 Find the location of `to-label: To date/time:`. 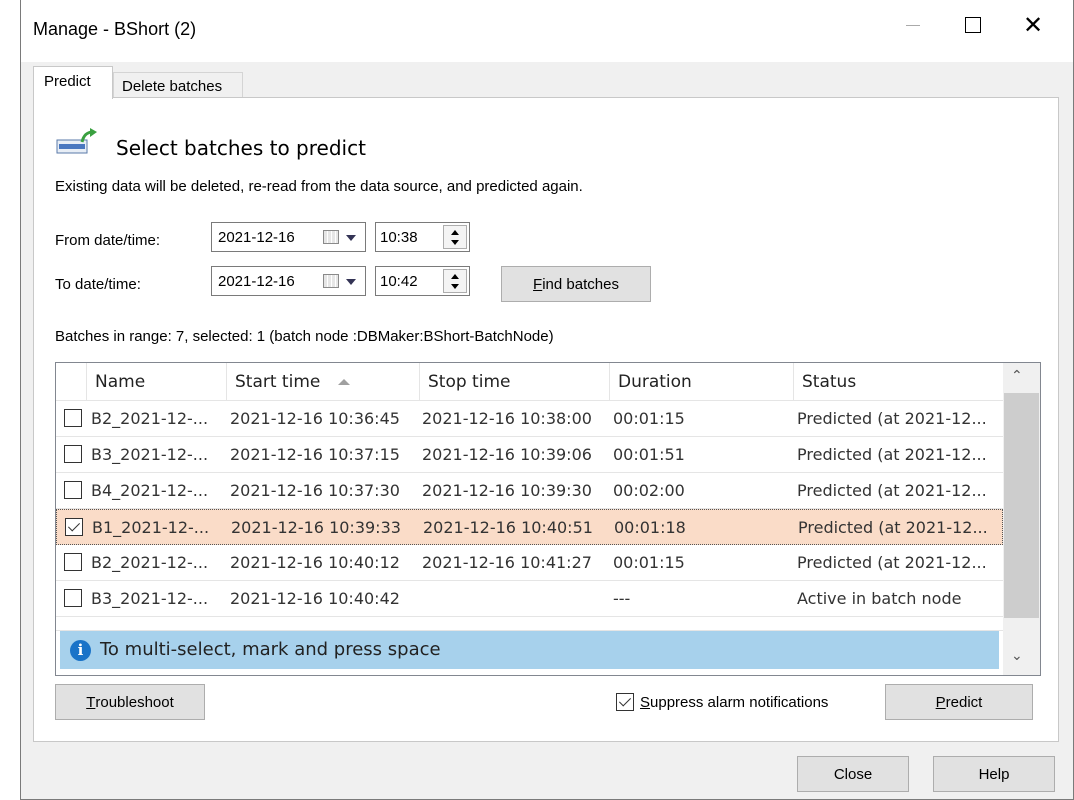

to-label: To date/time: is located at coordinates (98, 284).